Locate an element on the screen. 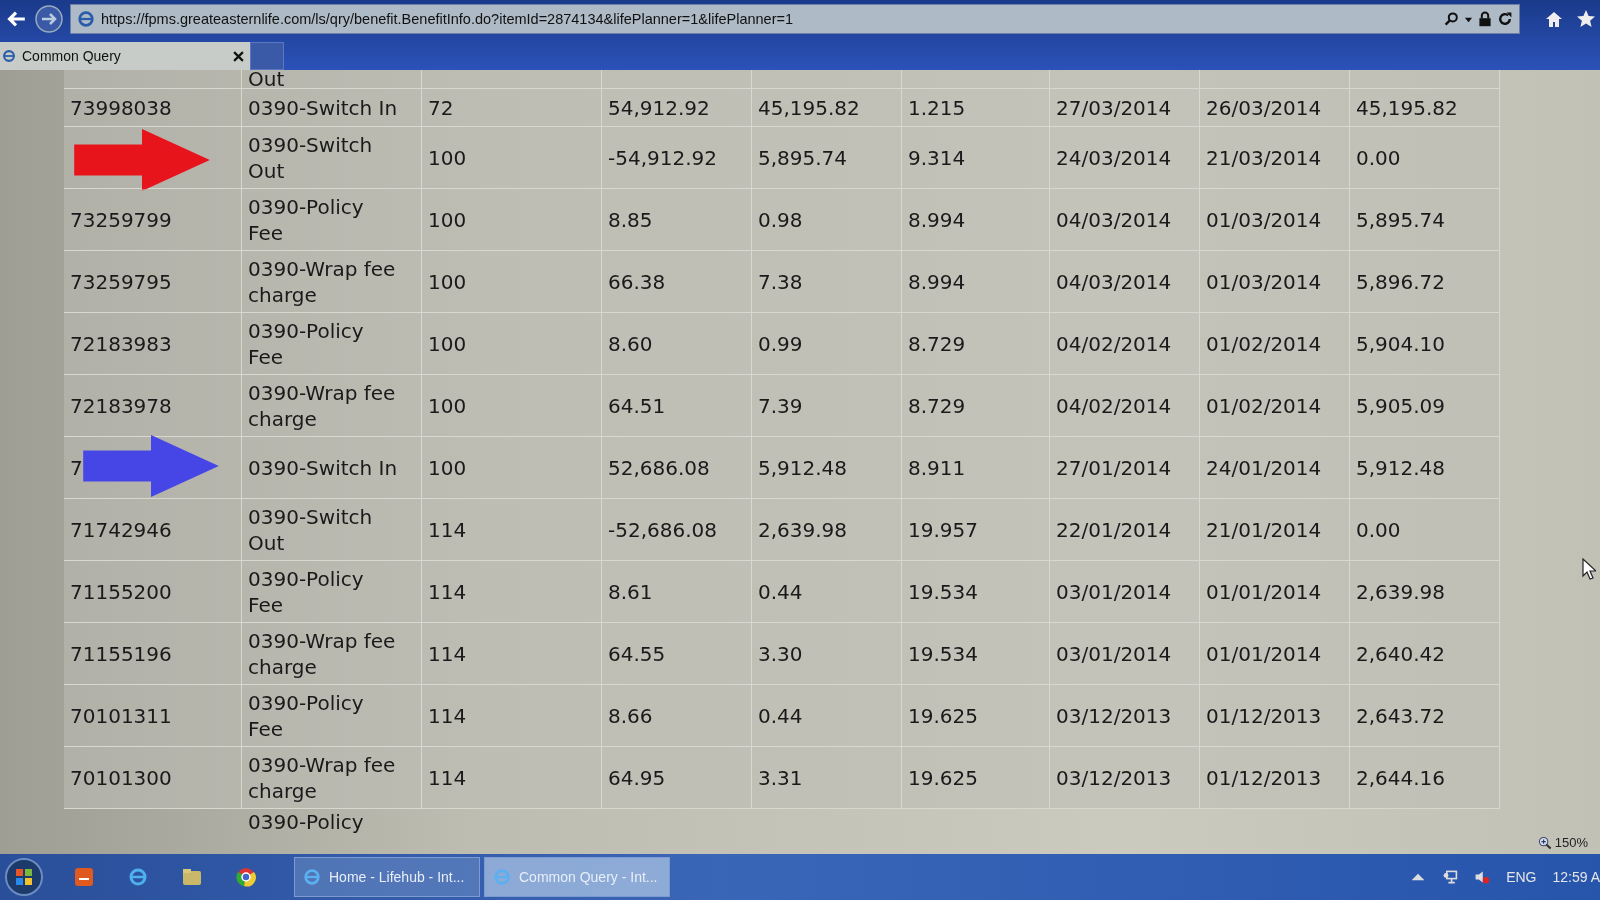 This screenshot has height=900, width=1600. language-indicator: ENG is located at coordinates (1521, 877).